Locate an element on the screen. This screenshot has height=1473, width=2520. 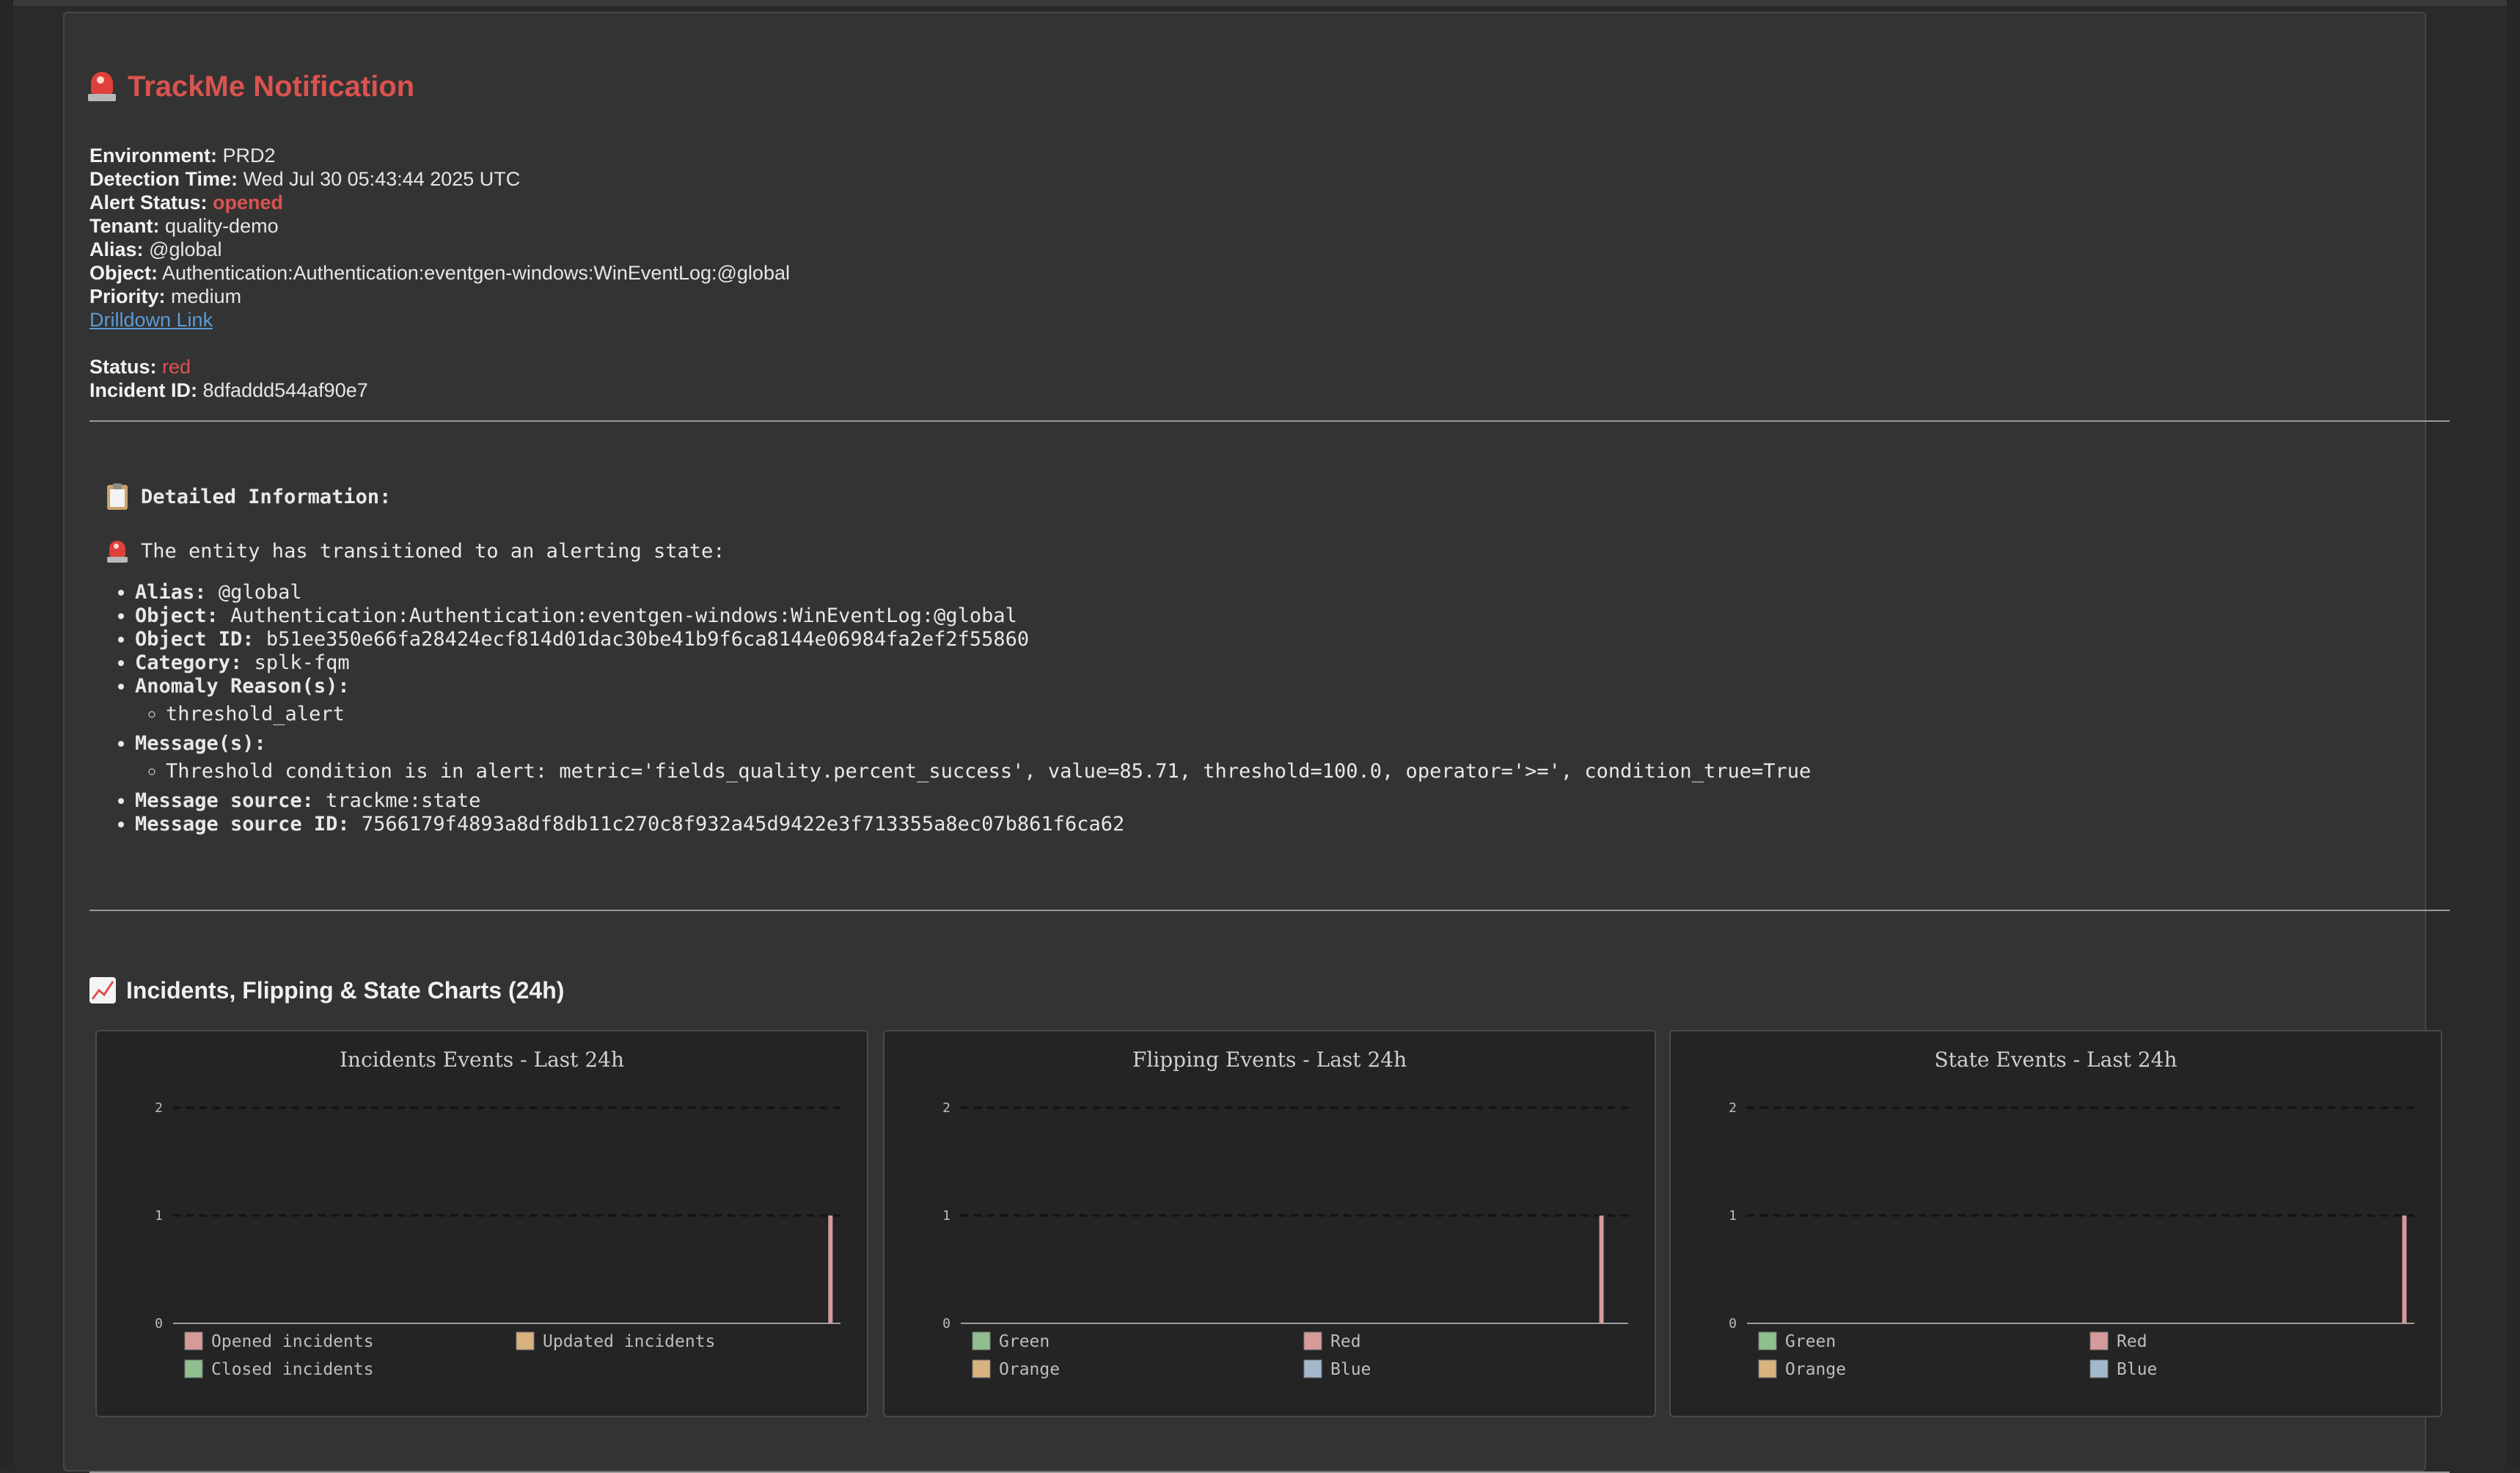
legend-label: Closed incidents is located at coordinates (292, 1369).